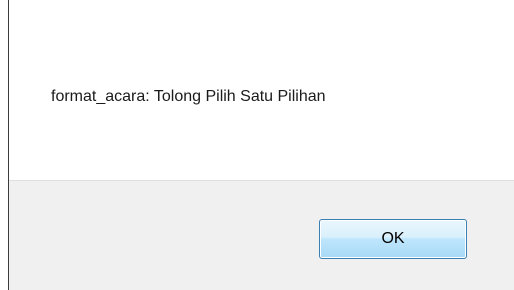  Describe the element at coordinates (393, 239) in the screenshot. I see `ok-button: OK` at that location.